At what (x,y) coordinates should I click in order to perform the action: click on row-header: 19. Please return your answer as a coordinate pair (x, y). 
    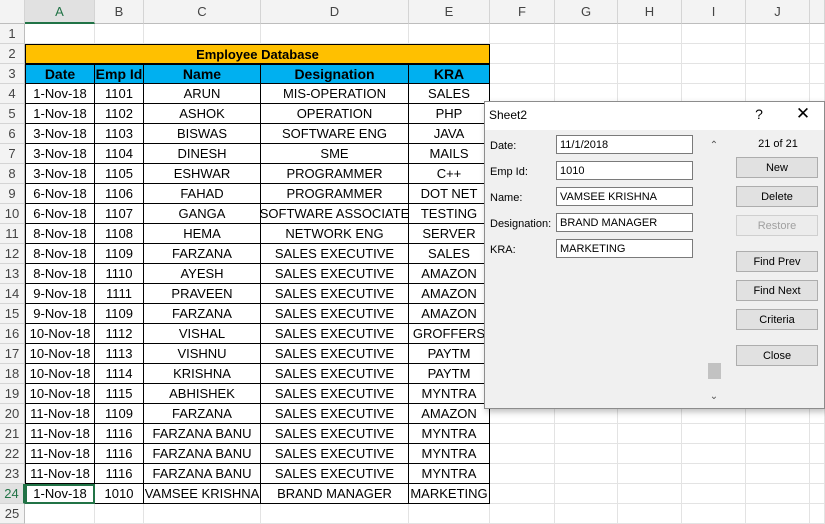
    Looking at the image, I should click on (12, 394).